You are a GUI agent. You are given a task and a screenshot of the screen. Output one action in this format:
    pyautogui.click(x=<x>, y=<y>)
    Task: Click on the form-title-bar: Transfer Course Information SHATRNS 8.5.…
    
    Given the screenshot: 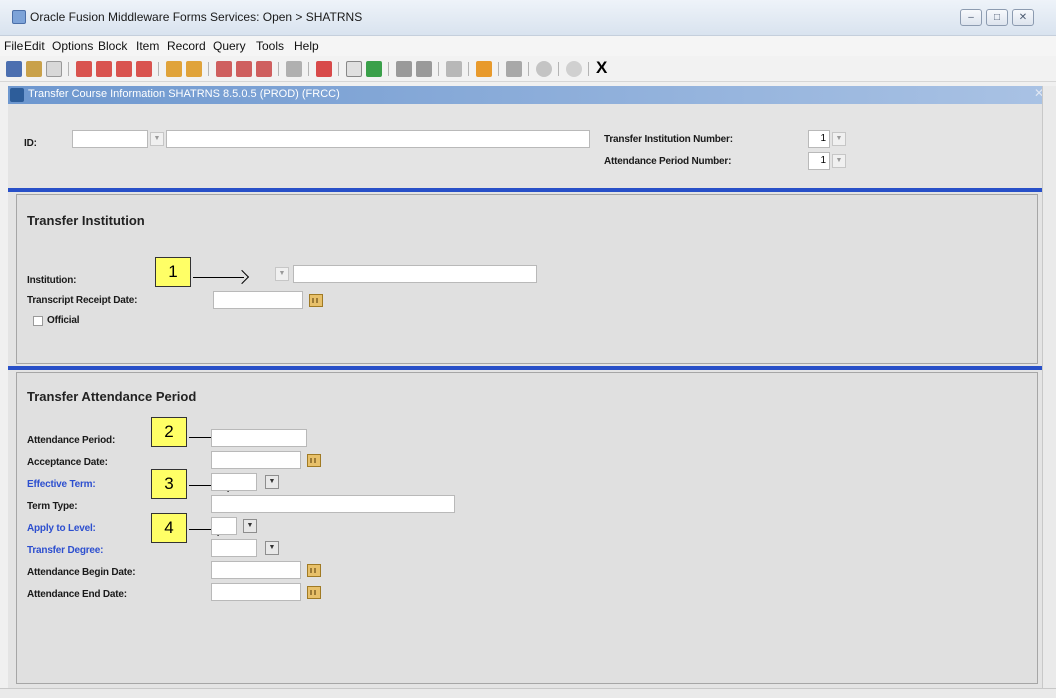 What is the action you would take?
    pyautogui.click(x=528, y=95)
    